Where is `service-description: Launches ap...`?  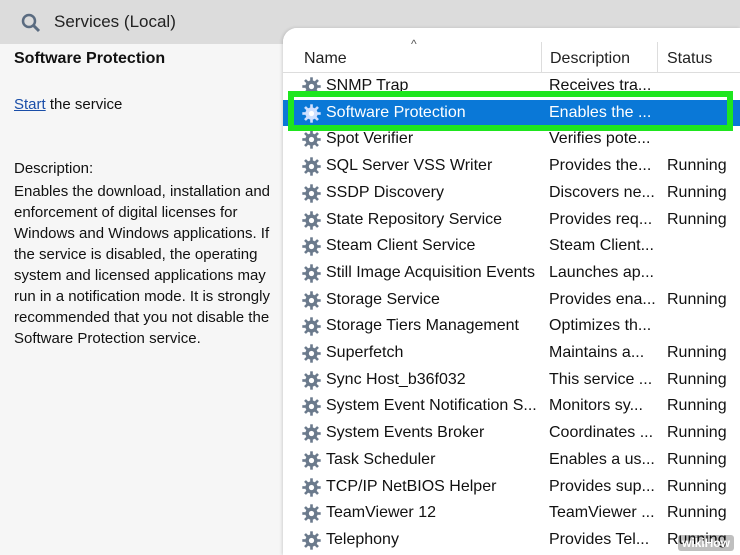
service-description: Launches ap... is located at coordinates (601, 272).